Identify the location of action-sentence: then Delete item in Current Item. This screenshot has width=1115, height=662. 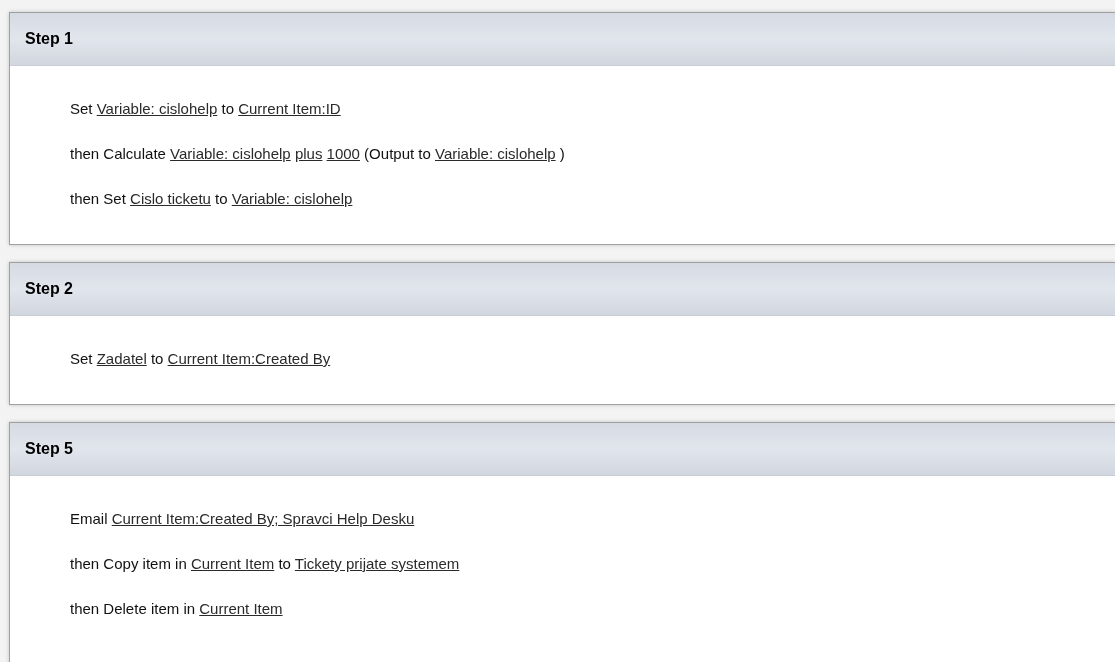
(177, 609).